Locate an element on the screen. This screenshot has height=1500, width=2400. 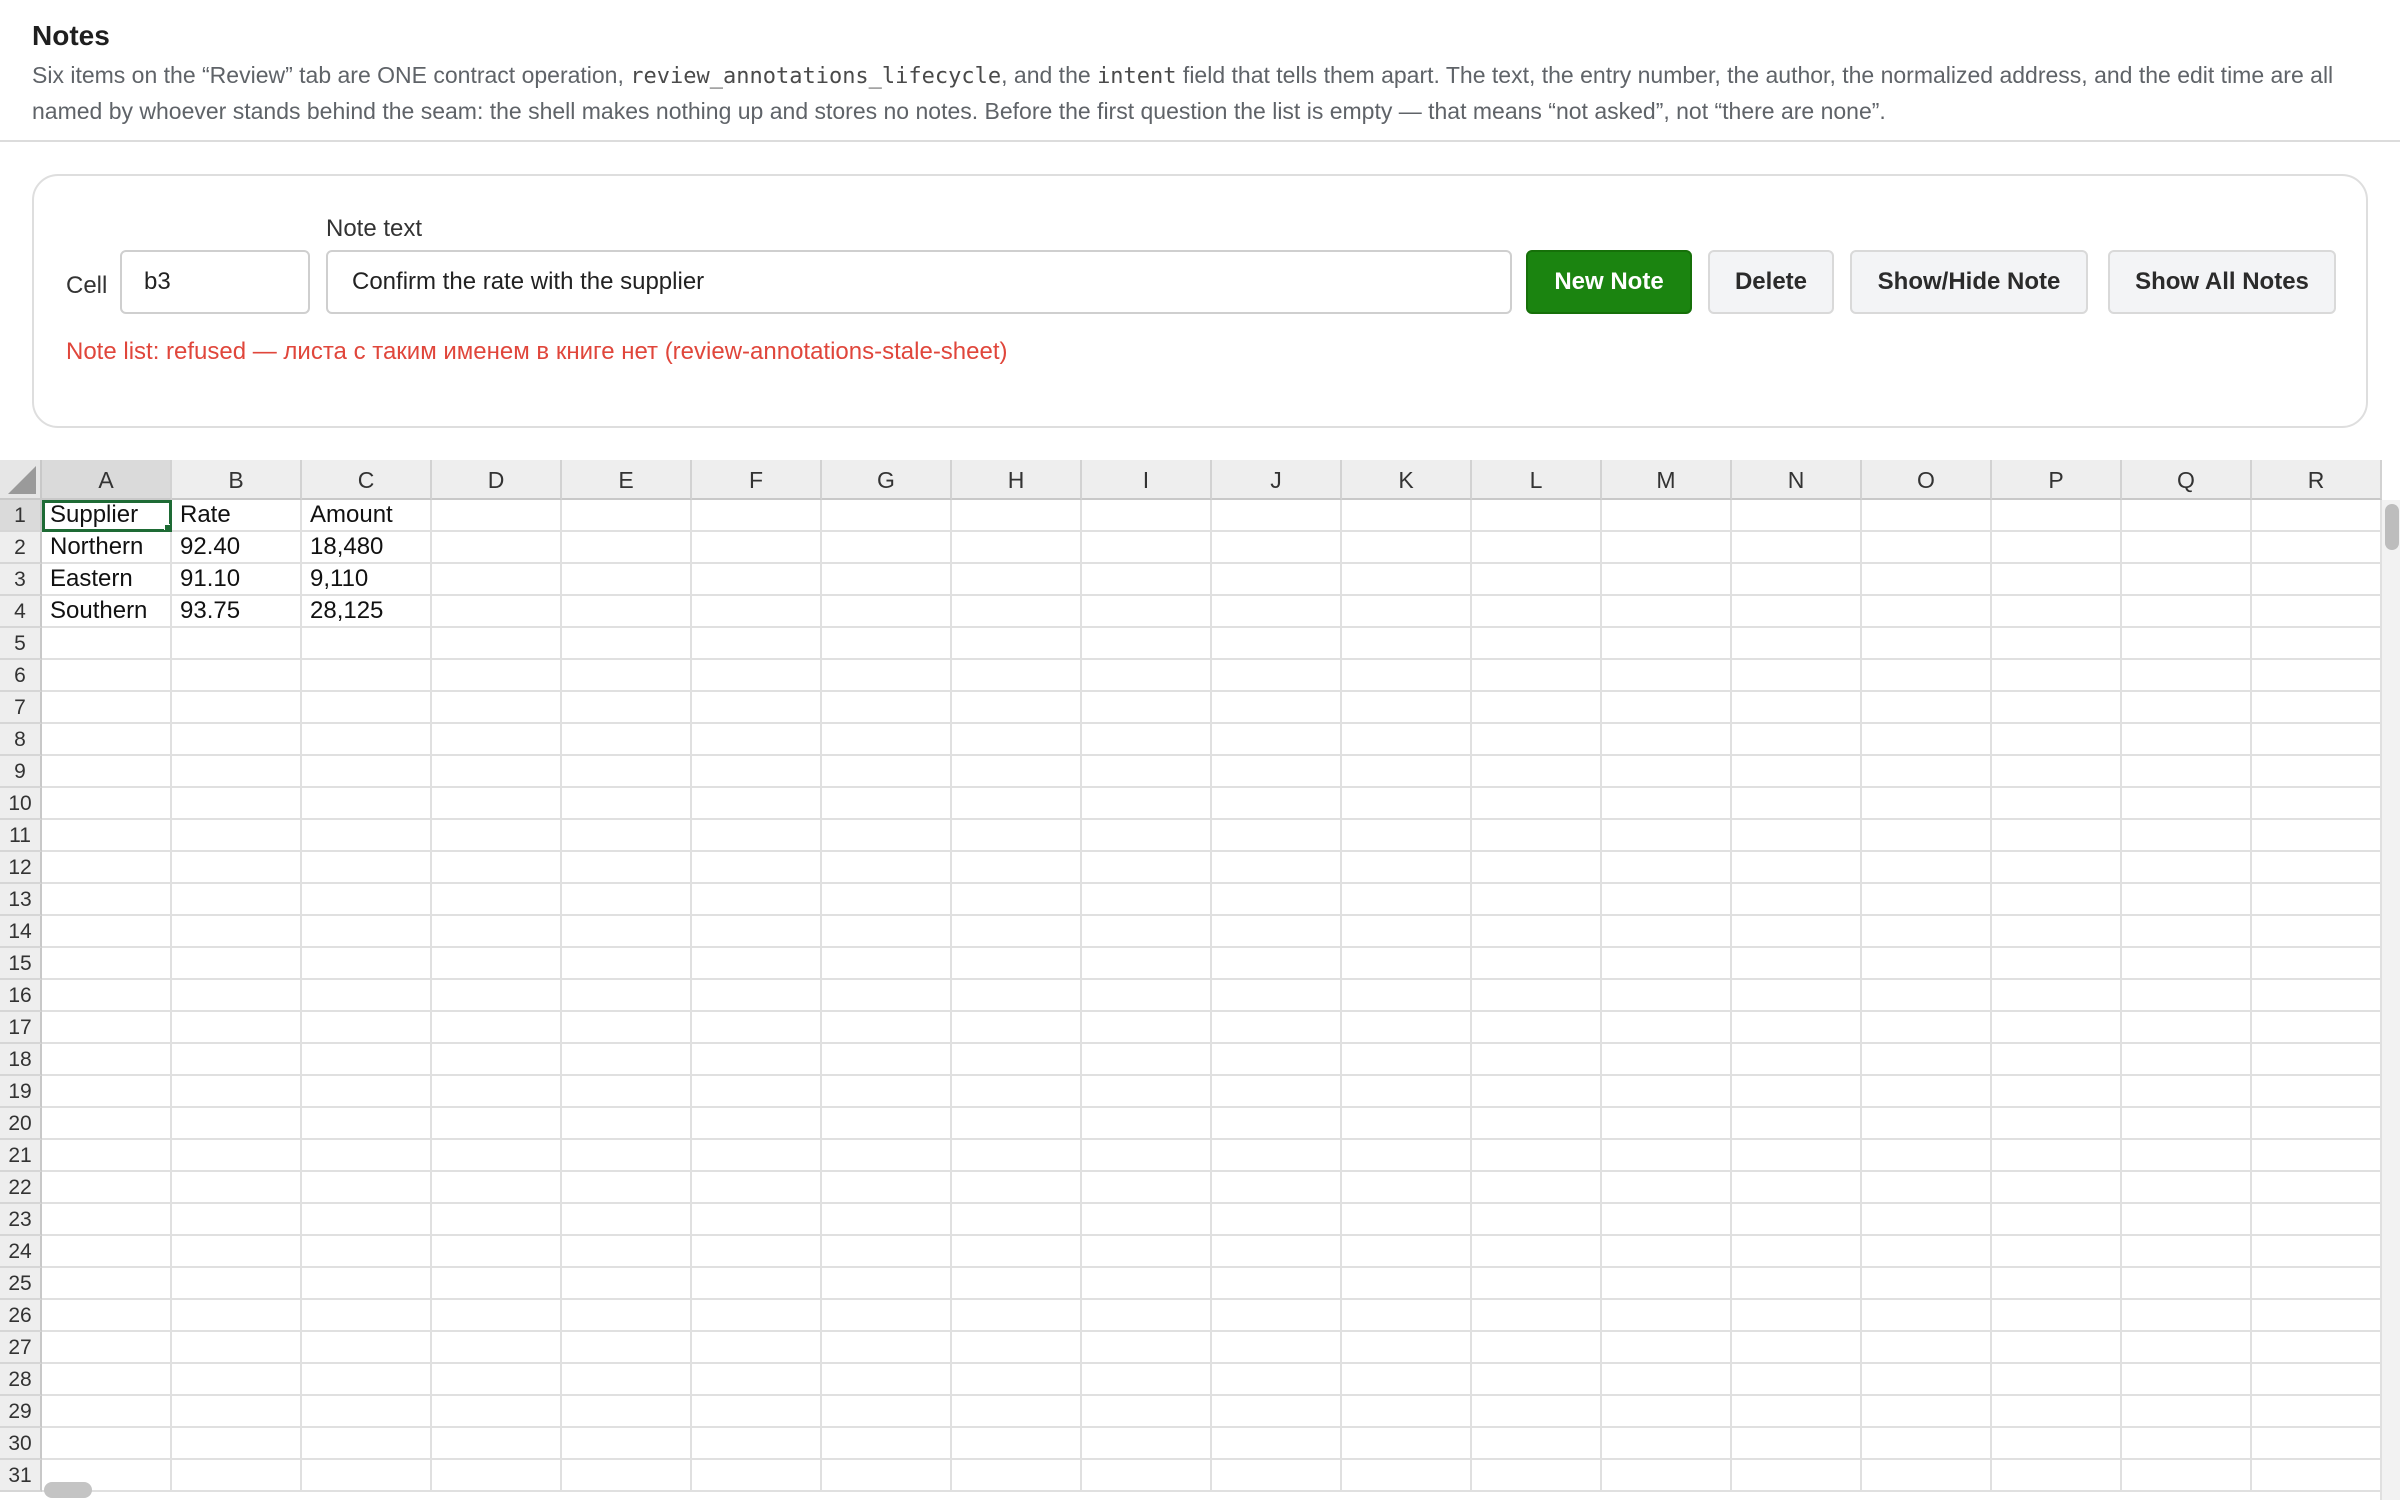
cell-r16 is located at coordinates (2317, 996).